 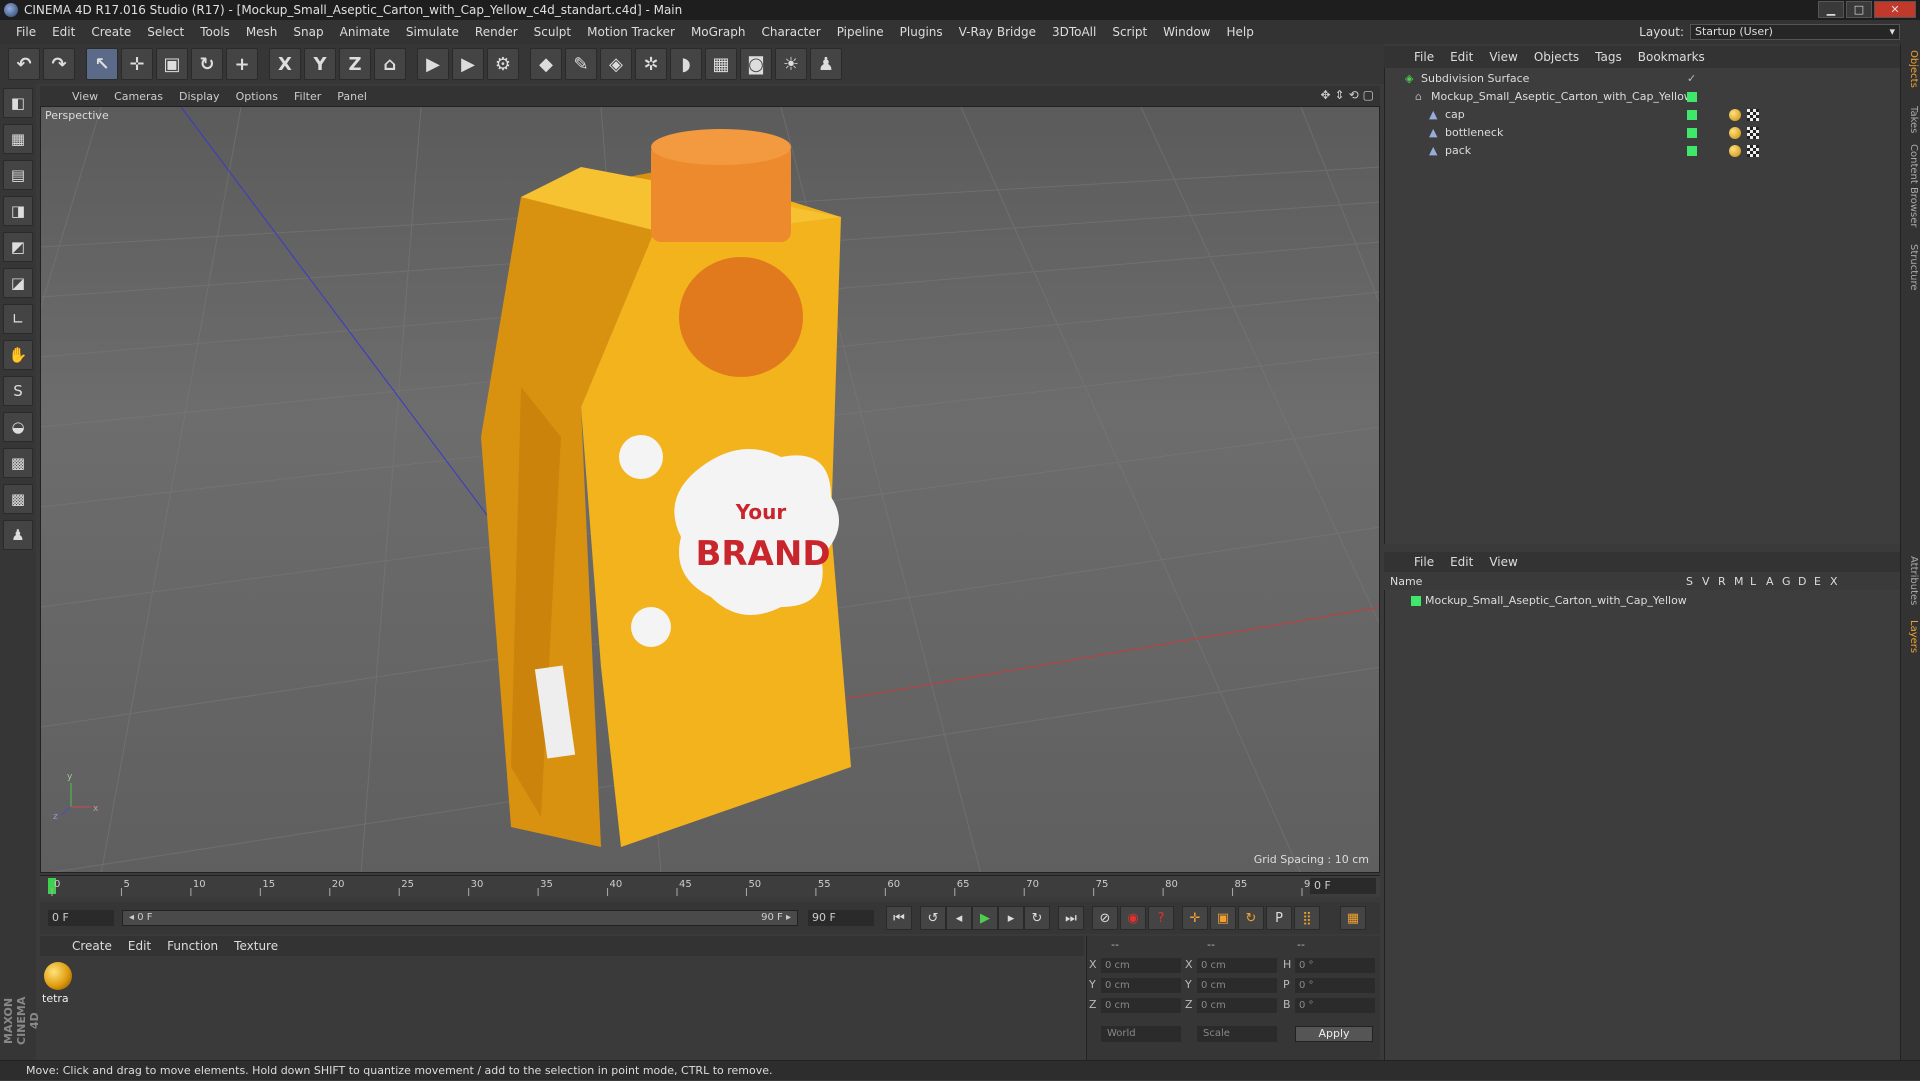 I want to click on edges-mode-button: ◪, so click(x=18, y=283).